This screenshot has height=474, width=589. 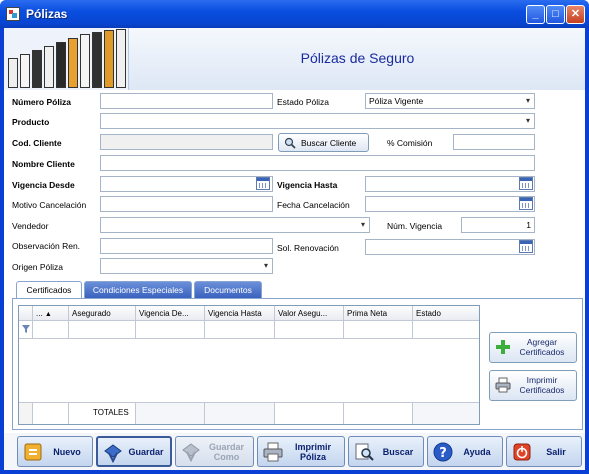 I want to click on imprimir-poliza-button: Imprimir Póliza, so click(x=301, y=451).